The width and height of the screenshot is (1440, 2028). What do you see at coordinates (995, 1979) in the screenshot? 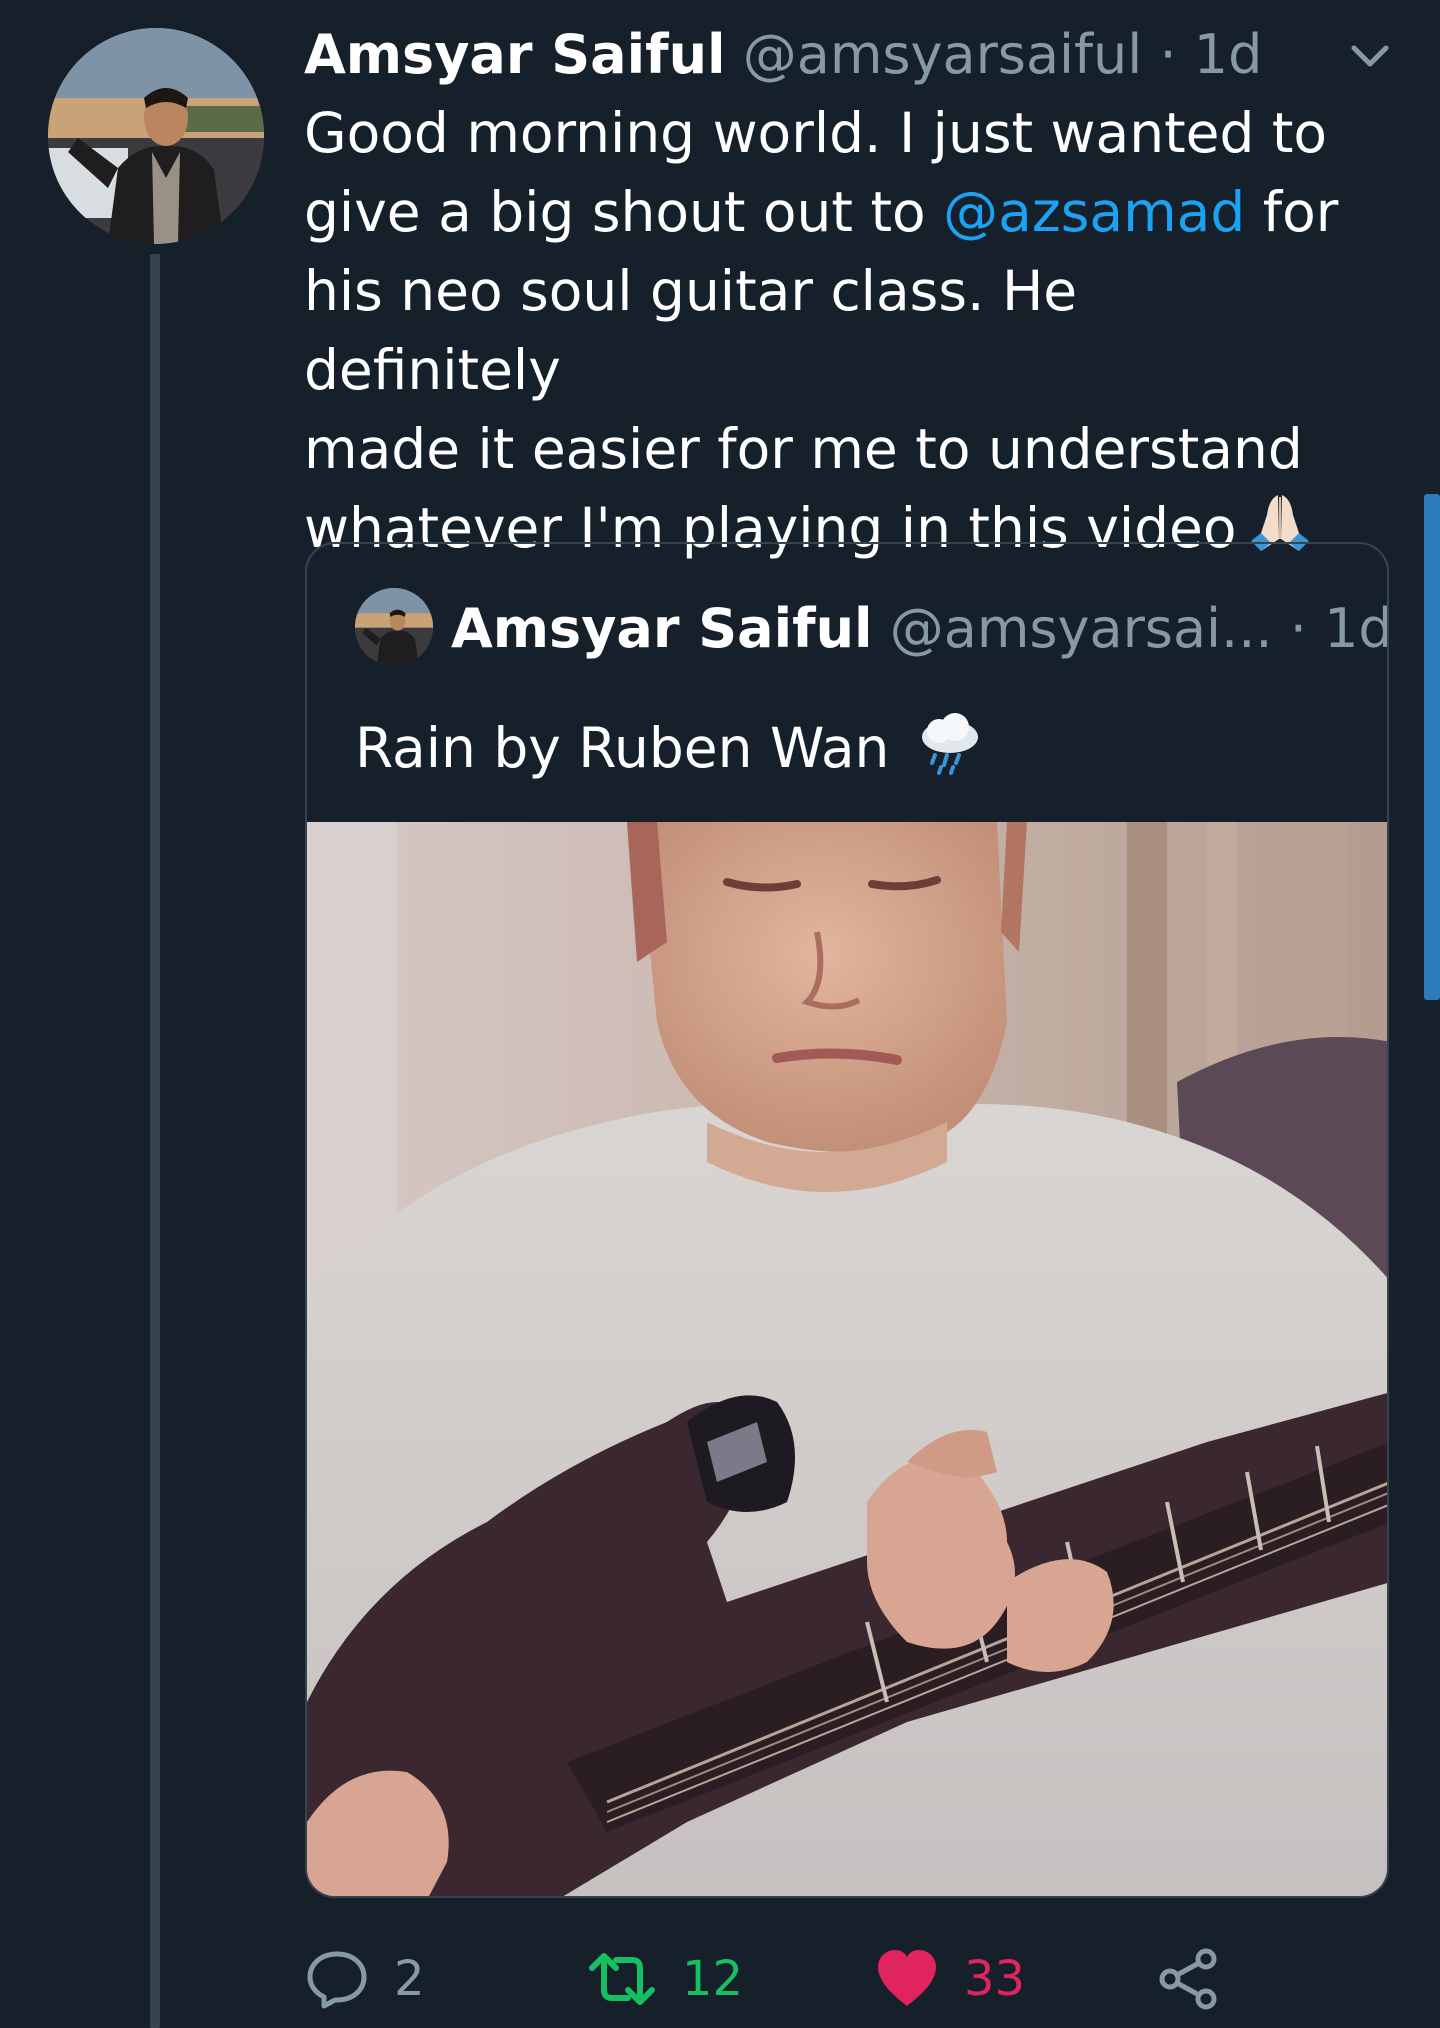
I see `like-count: 33` at bounding box center [995, 1979].